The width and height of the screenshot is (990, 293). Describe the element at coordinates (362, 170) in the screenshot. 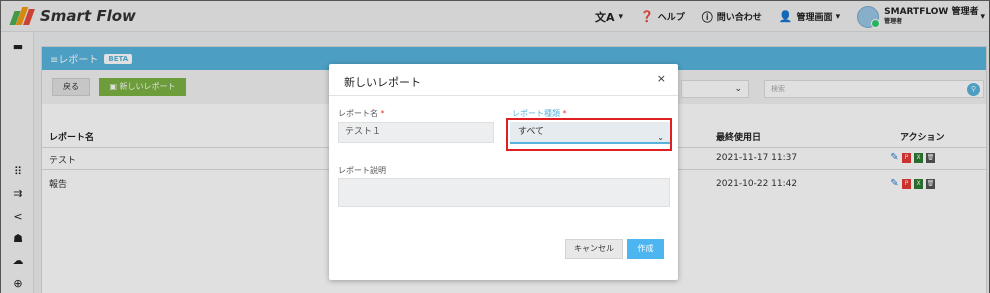

I see `report-description-label: レポート説明` at that location.